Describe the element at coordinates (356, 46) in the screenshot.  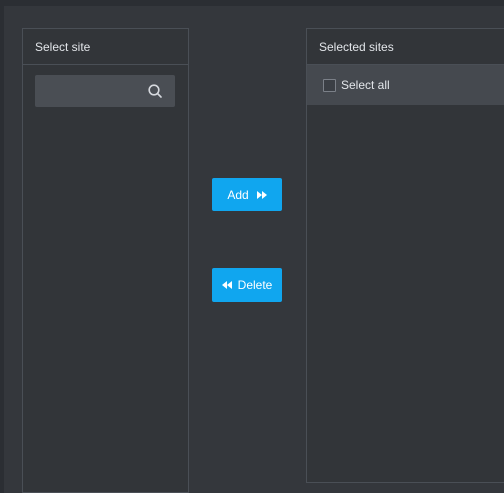
I see `selected-sites-title: Selected sites` at that location.